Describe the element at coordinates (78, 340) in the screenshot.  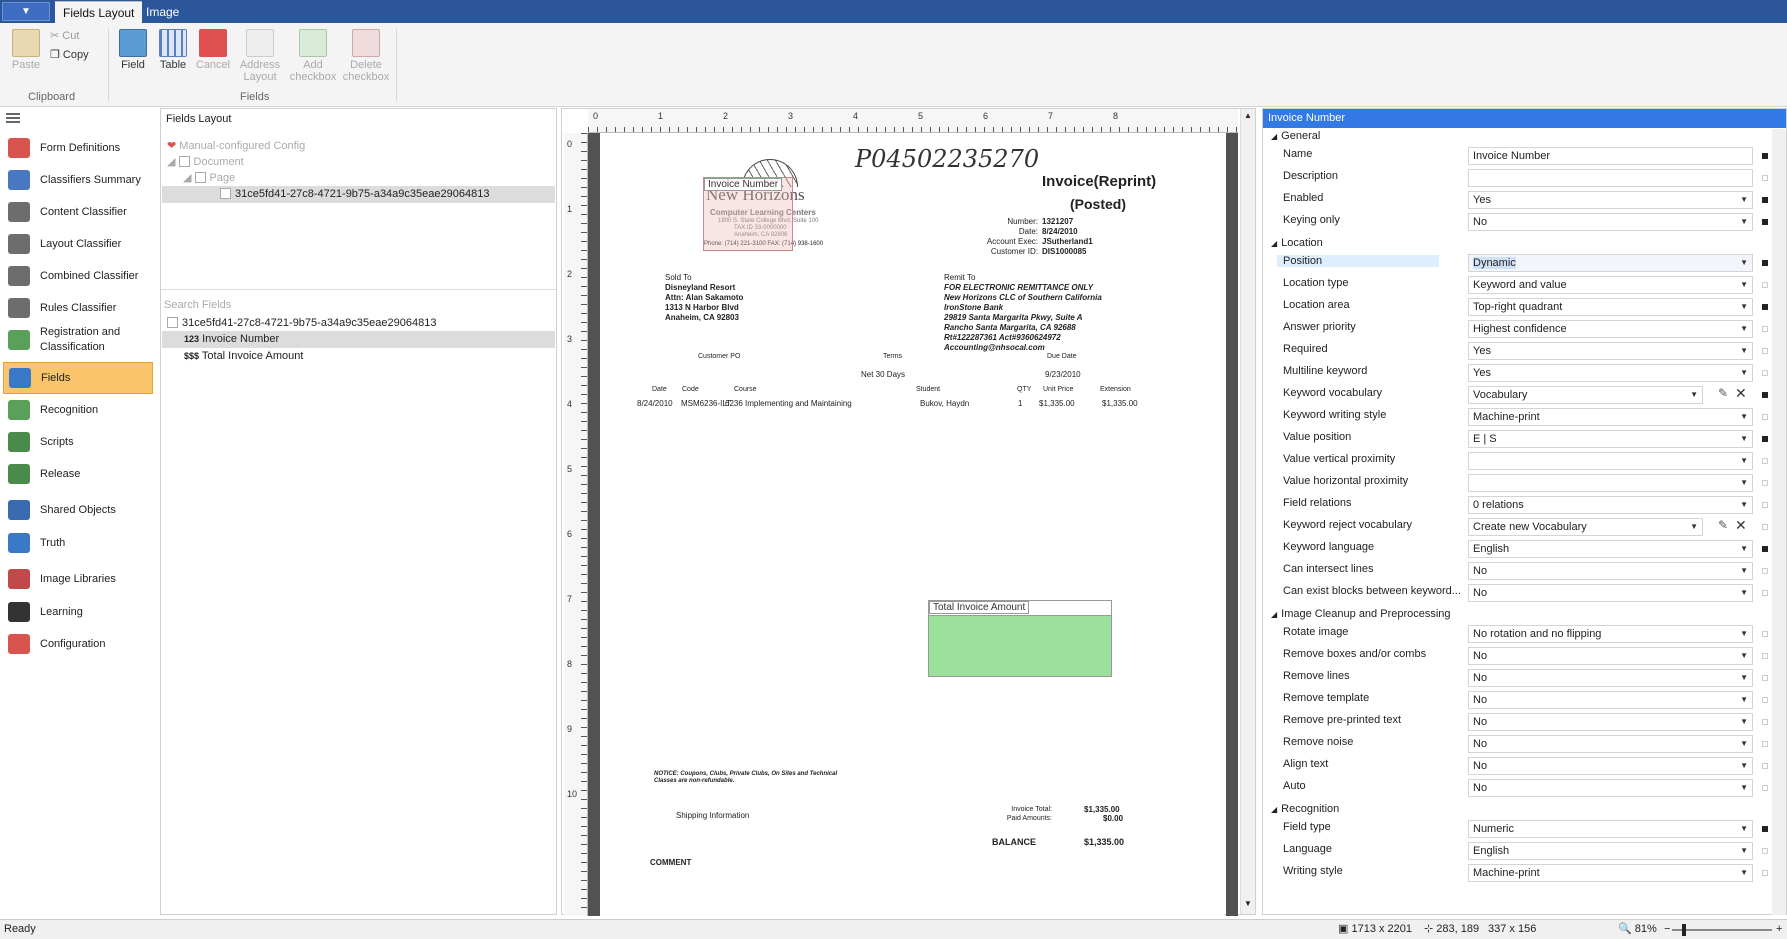
I see `nav-item-registration-and-classification: Registration and Classification` at that location.